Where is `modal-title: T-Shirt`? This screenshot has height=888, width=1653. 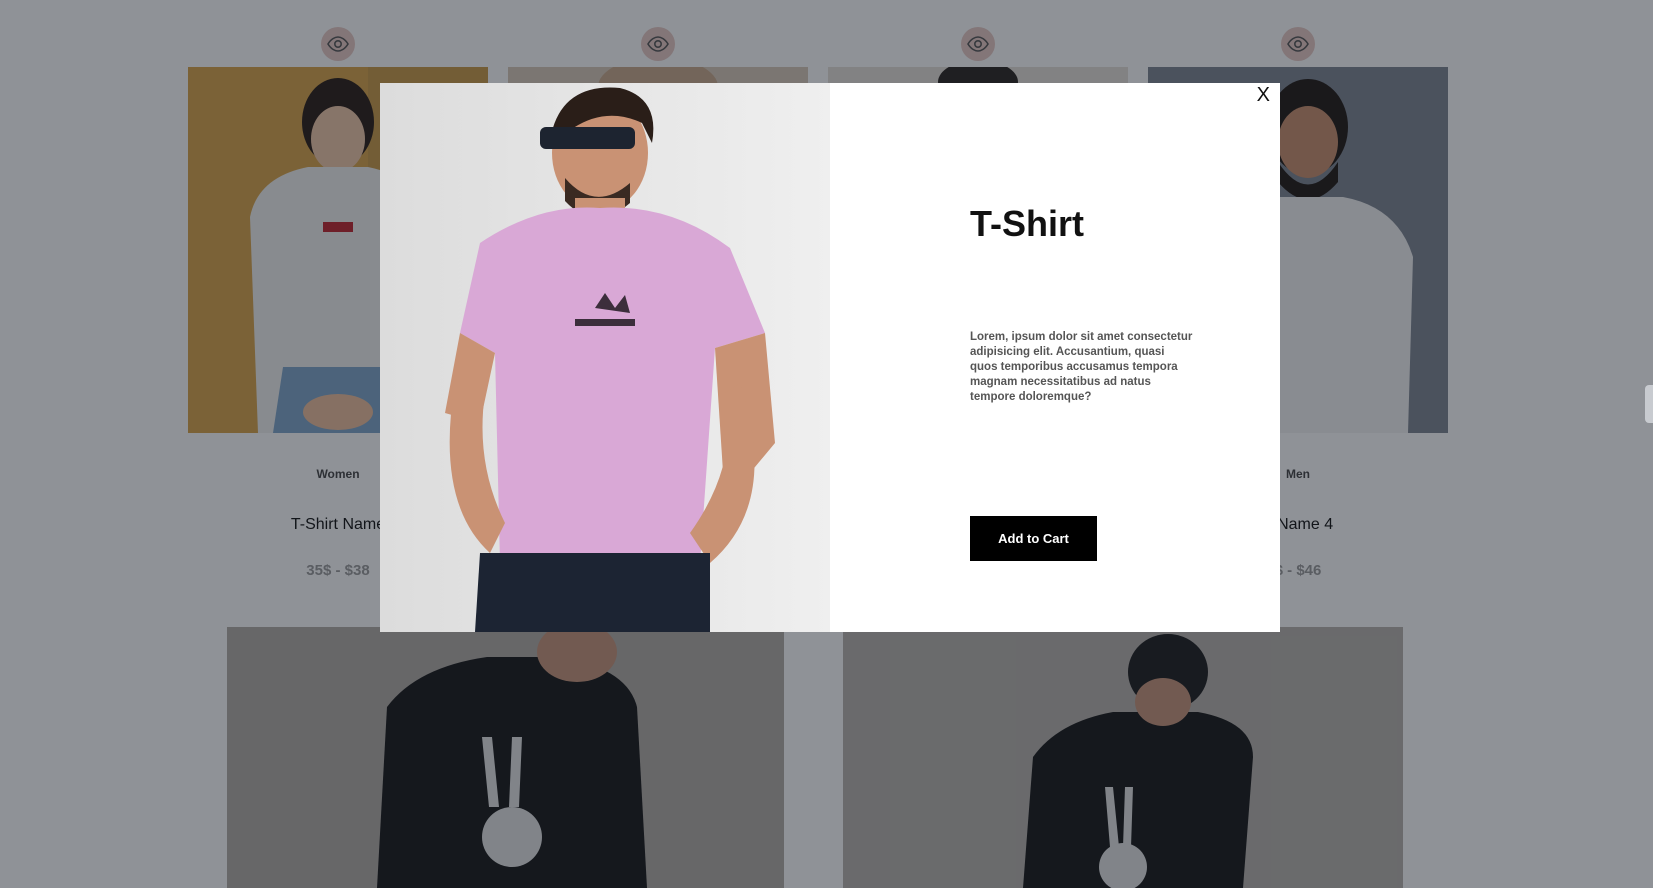
modal-title: T-Shirt is located at coordinates (1027, 223).